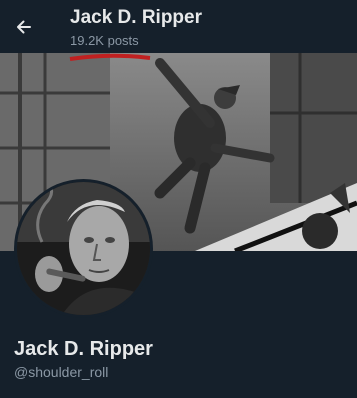 This screenshot has height=398, width=357. Describe the element at coordinates (83, 349) in the screenshot. I see `profile-display-name: Jack D. Ripper` at that location.